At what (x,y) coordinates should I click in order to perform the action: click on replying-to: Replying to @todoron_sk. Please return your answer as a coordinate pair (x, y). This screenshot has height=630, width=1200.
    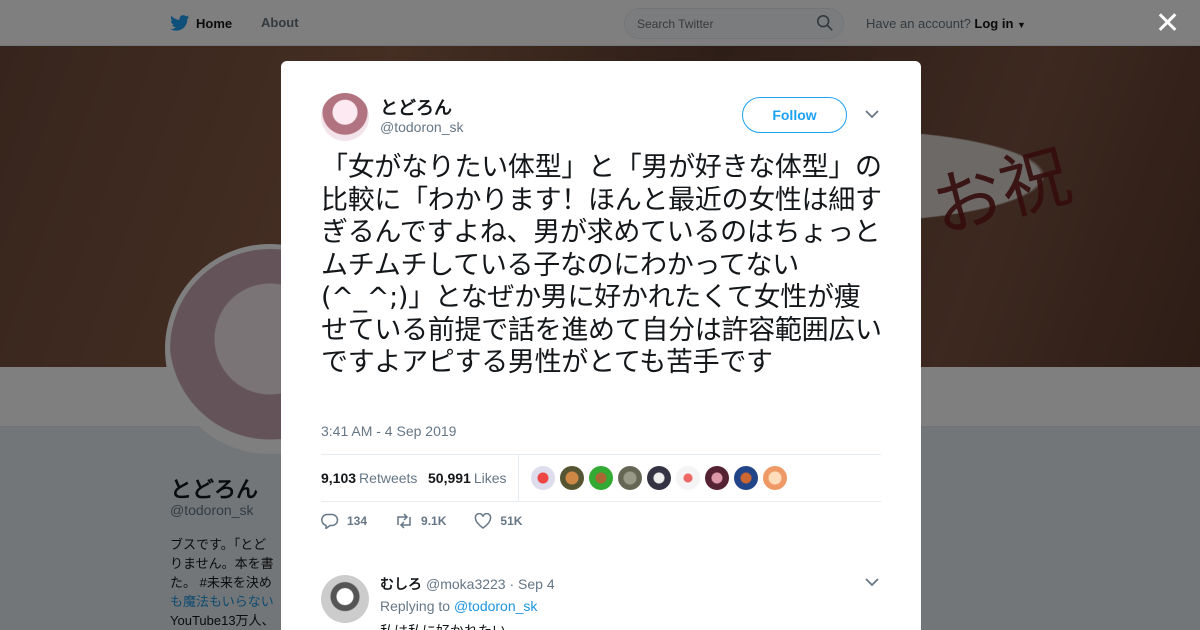
    Looking at the image, I should click on (458, 606).